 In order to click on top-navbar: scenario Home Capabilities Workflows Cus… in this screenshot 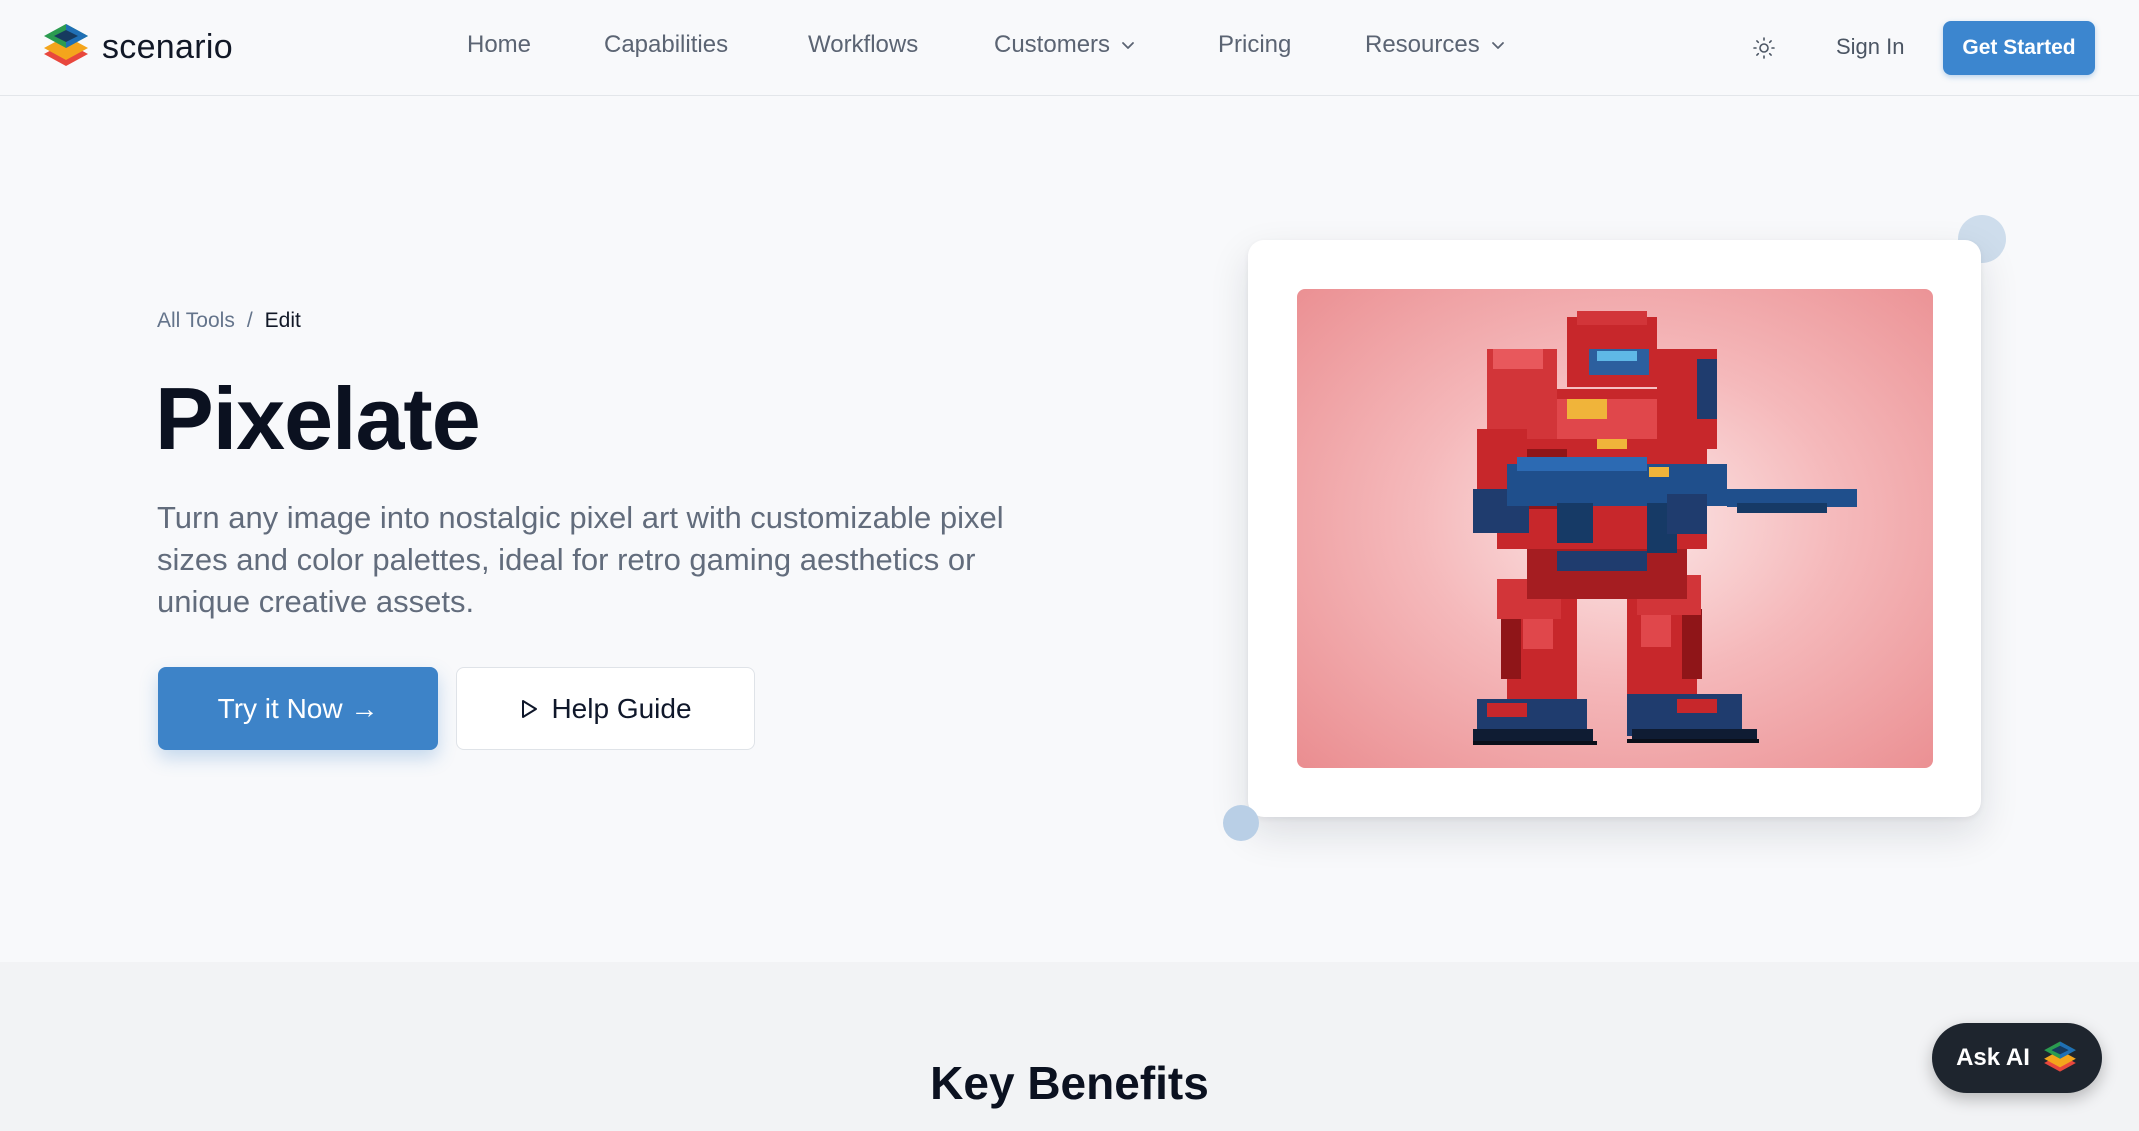, I will do `click(1069, 48)`.